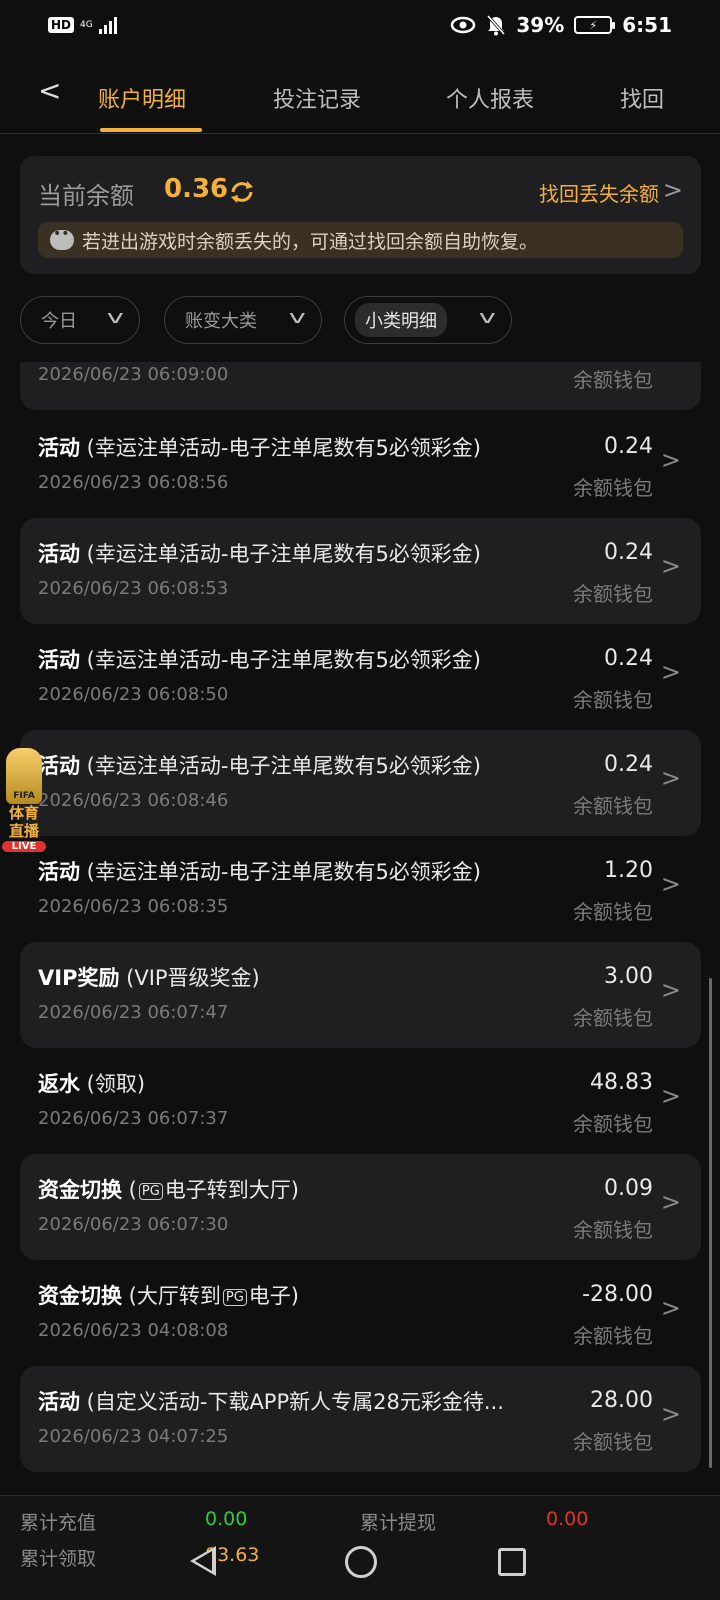 This screenshot has height=1600, width=720. I want to click on network-indicator: 4G, so click(86, 24).